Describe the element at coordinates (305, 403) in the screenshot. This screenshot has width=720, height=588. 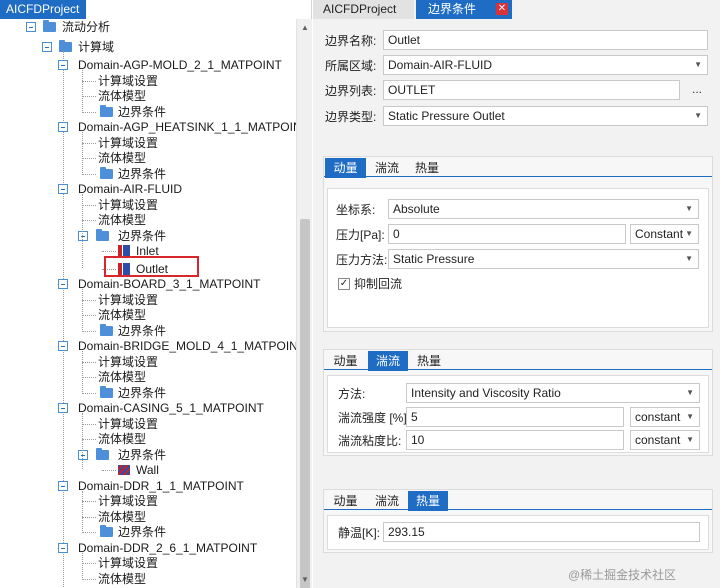
I see `scrollbar-thumb` at that location.